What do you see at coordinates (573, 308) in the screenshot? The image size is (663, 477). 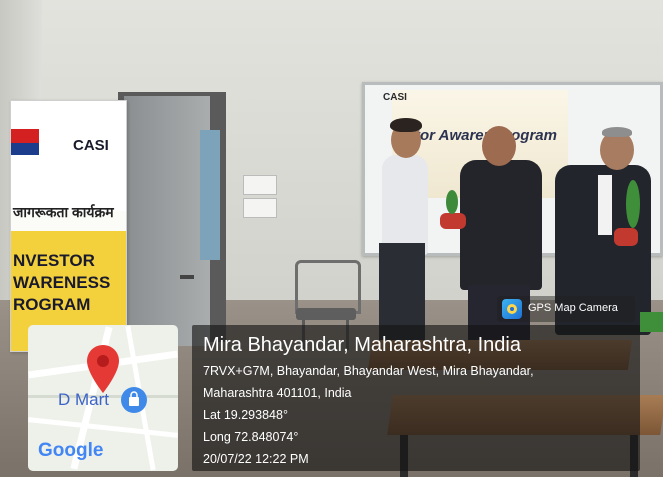 I see `gps-camera-label: GPS Map Camera` at bounding box center [573, 308].